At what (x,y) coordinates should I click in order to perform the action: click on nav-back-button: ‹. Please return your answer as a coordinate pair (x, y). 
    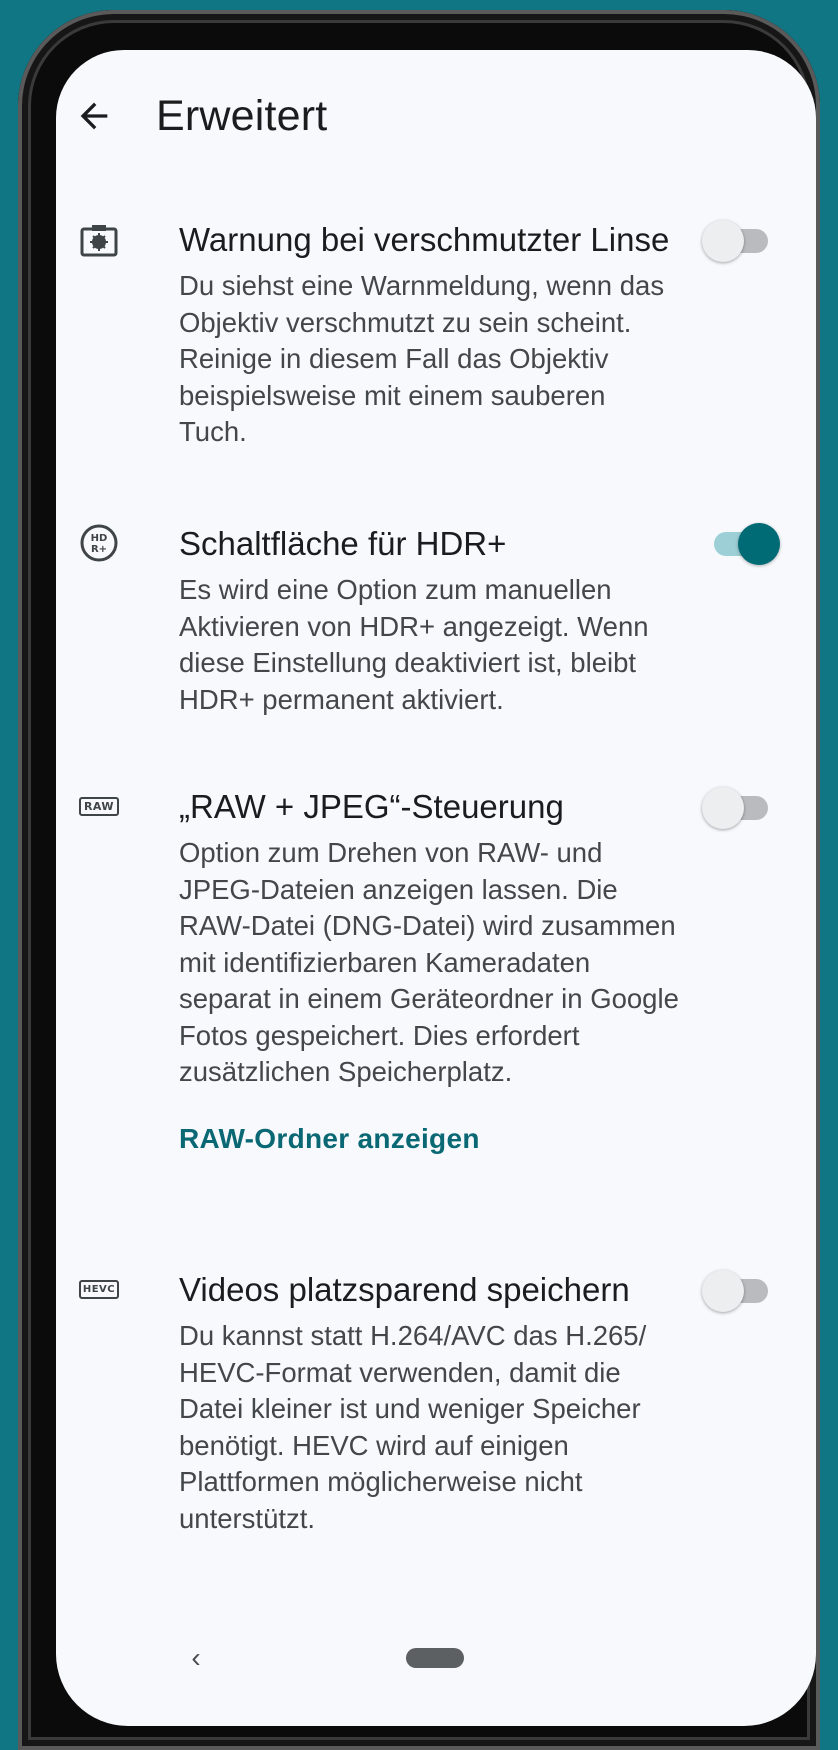
    Looking at the image, I should click on (196, 1658).